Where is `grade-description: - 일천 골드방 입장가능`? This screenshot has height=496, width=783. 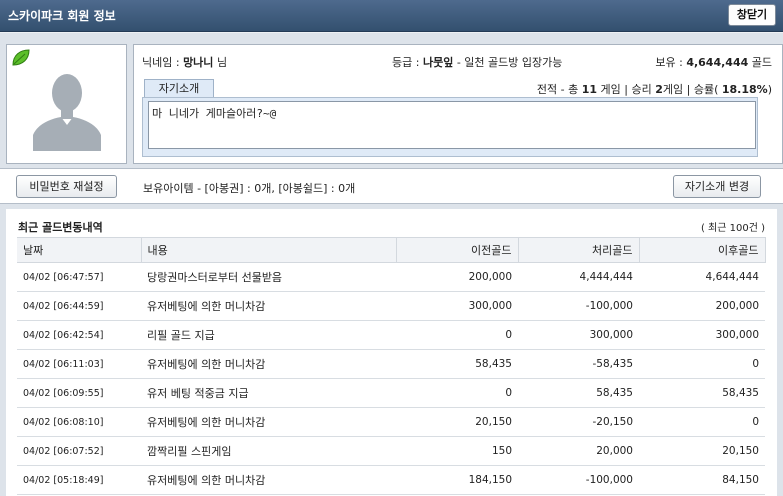
grade-description: - 일천 골드방 입장가능 is located at coordinates (509, 62).